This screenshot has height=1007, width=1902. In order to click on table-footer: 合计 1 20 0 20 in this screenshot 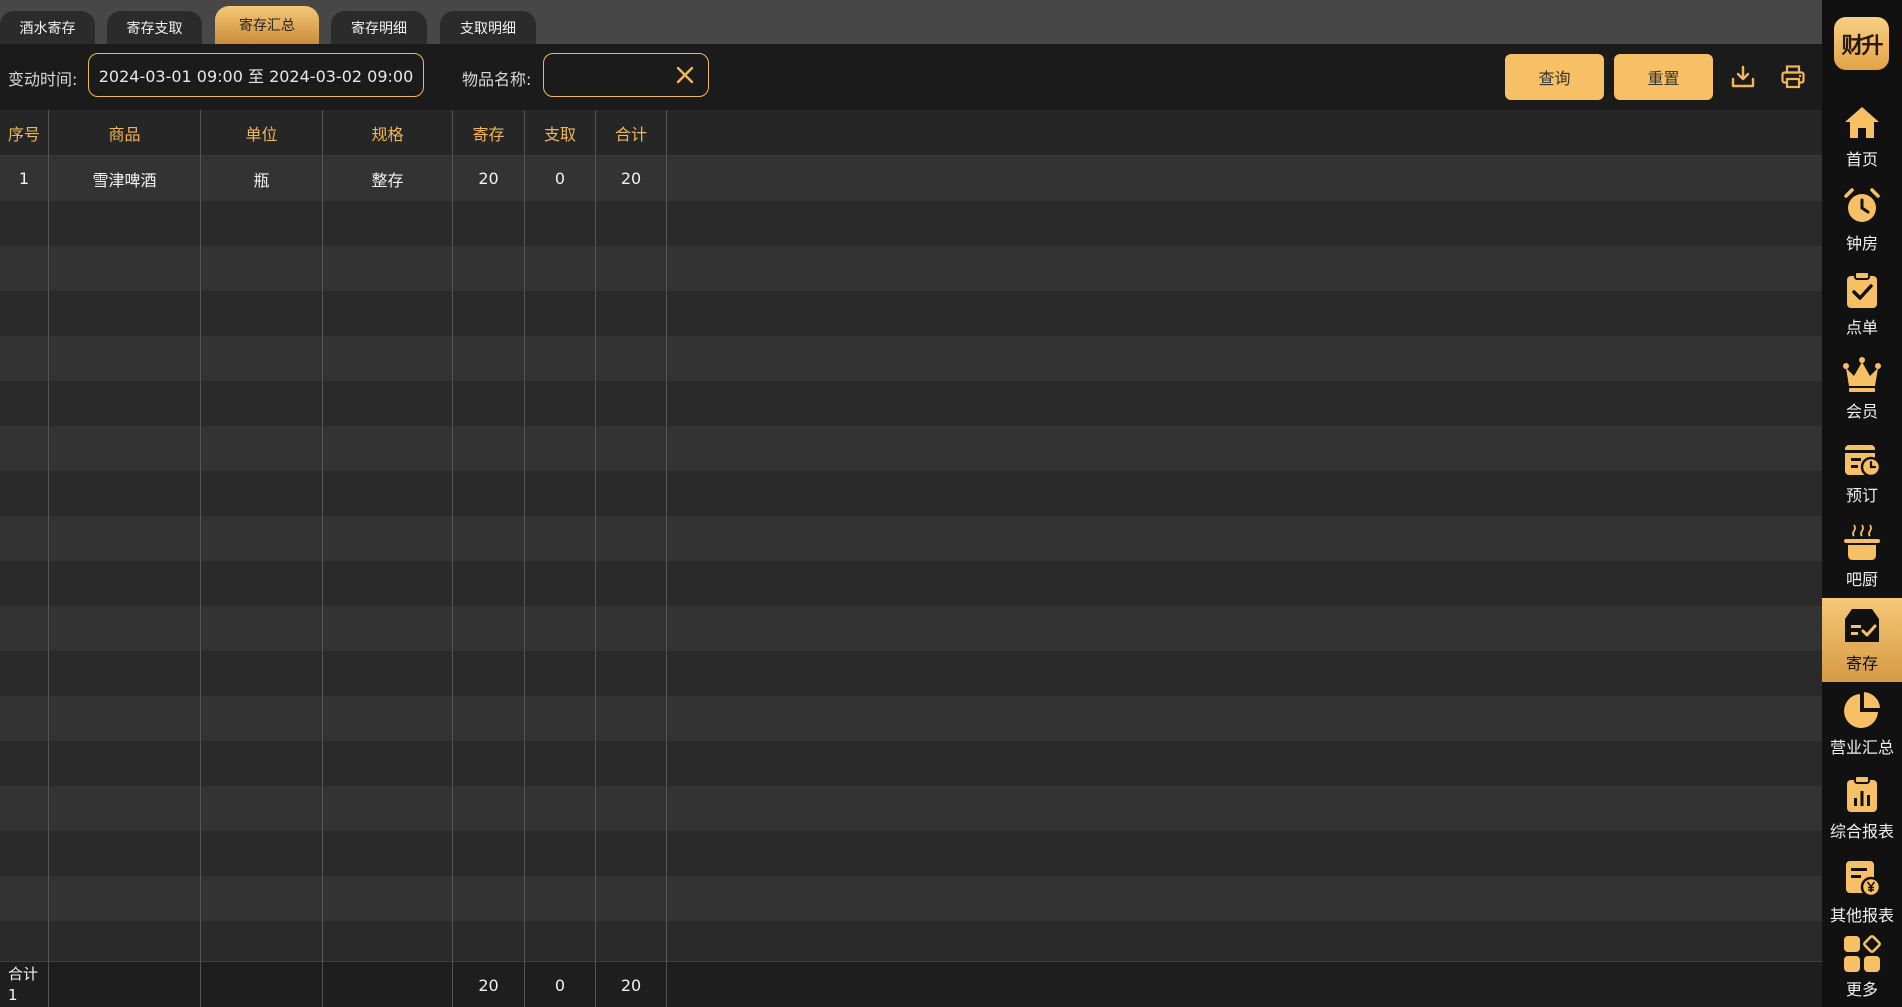, I will do `click(911, 984)`.